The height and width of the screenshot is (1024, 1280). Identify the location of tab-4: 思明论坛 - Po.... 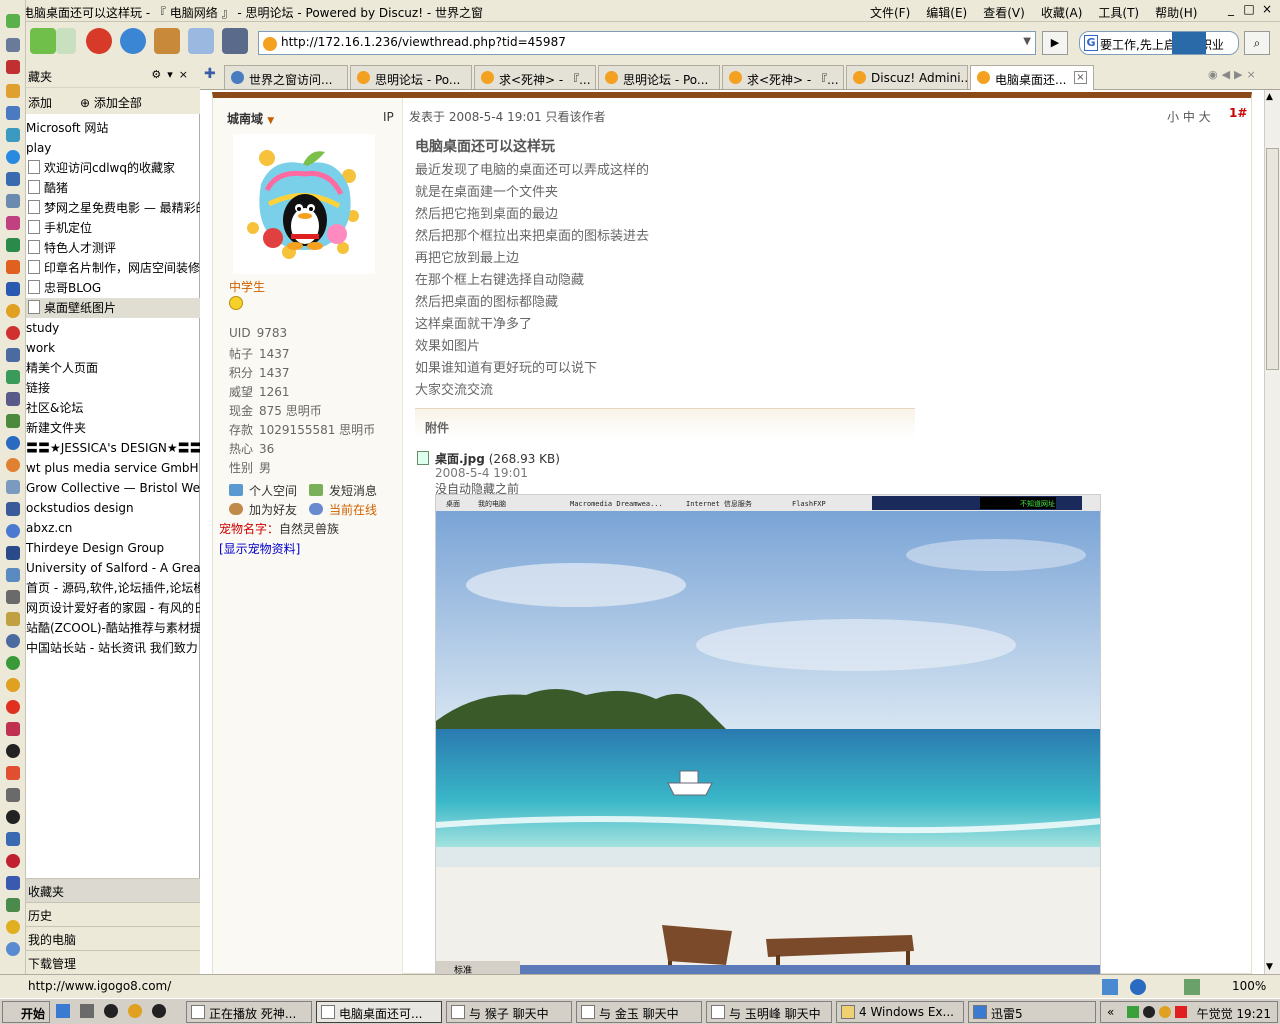
(659, 77).